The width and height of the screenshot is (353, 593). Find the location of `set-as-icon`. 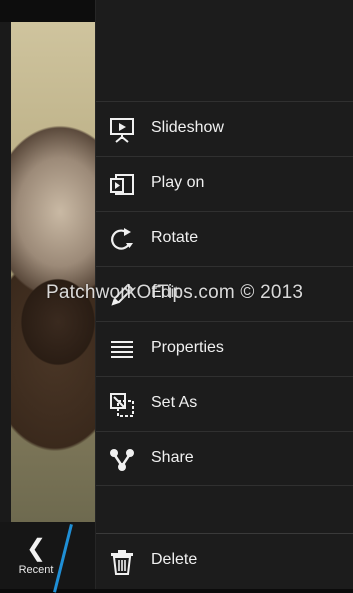

set-as-icon is located at coordinates (122, 405).